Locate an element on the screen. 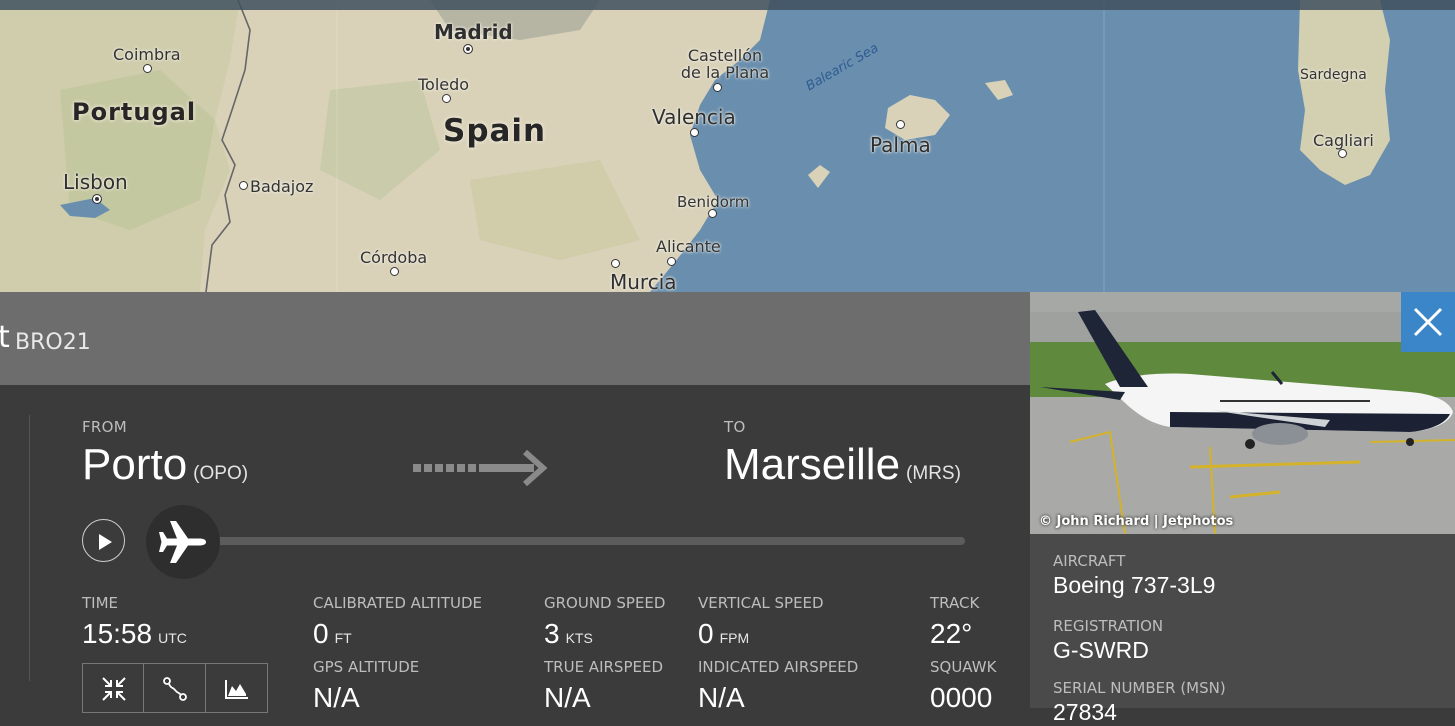  close-icon is located at coordinates (1428, 322).